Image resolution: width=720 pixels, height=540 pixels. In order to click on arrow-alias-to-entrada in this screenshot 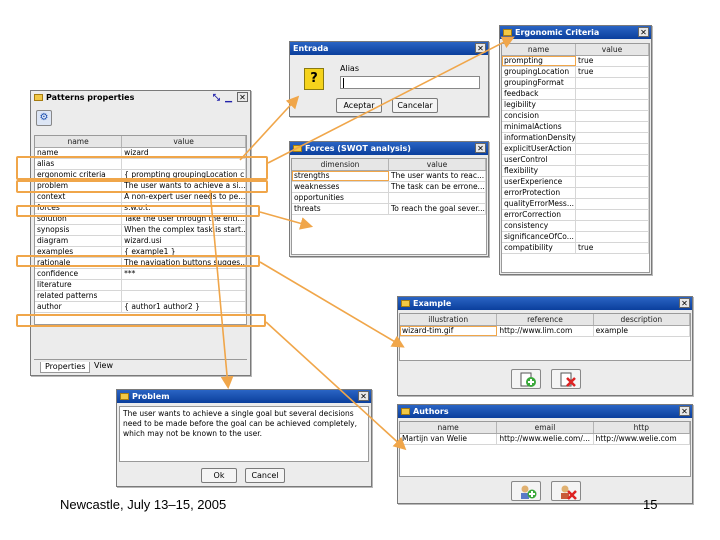, I will do `click(269, 128)`.